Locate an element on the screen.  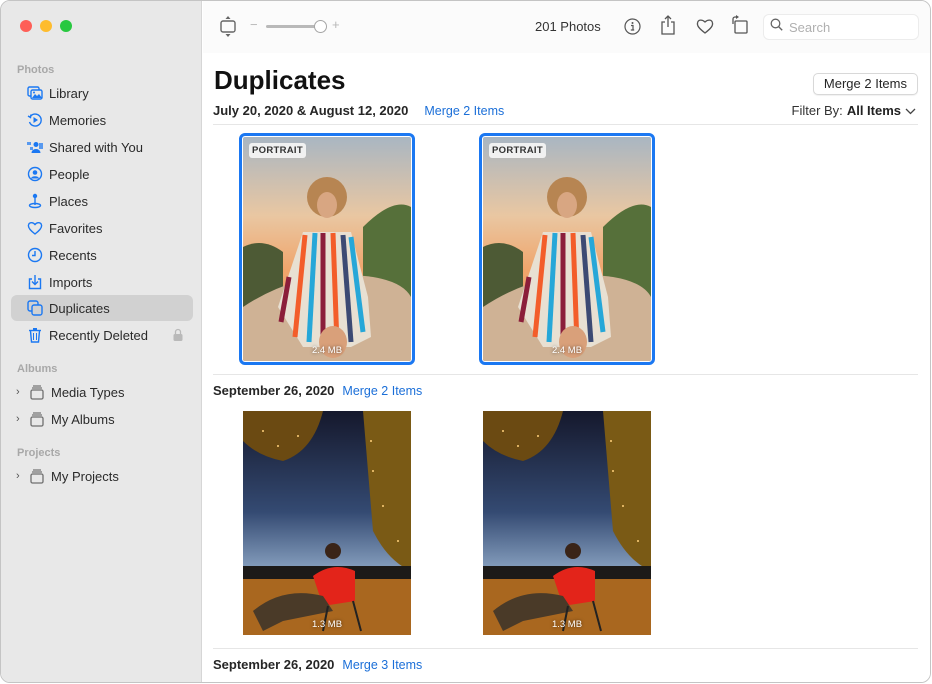
sidebar-item-media-types: › Media Types is located at coordinates (102, 392).